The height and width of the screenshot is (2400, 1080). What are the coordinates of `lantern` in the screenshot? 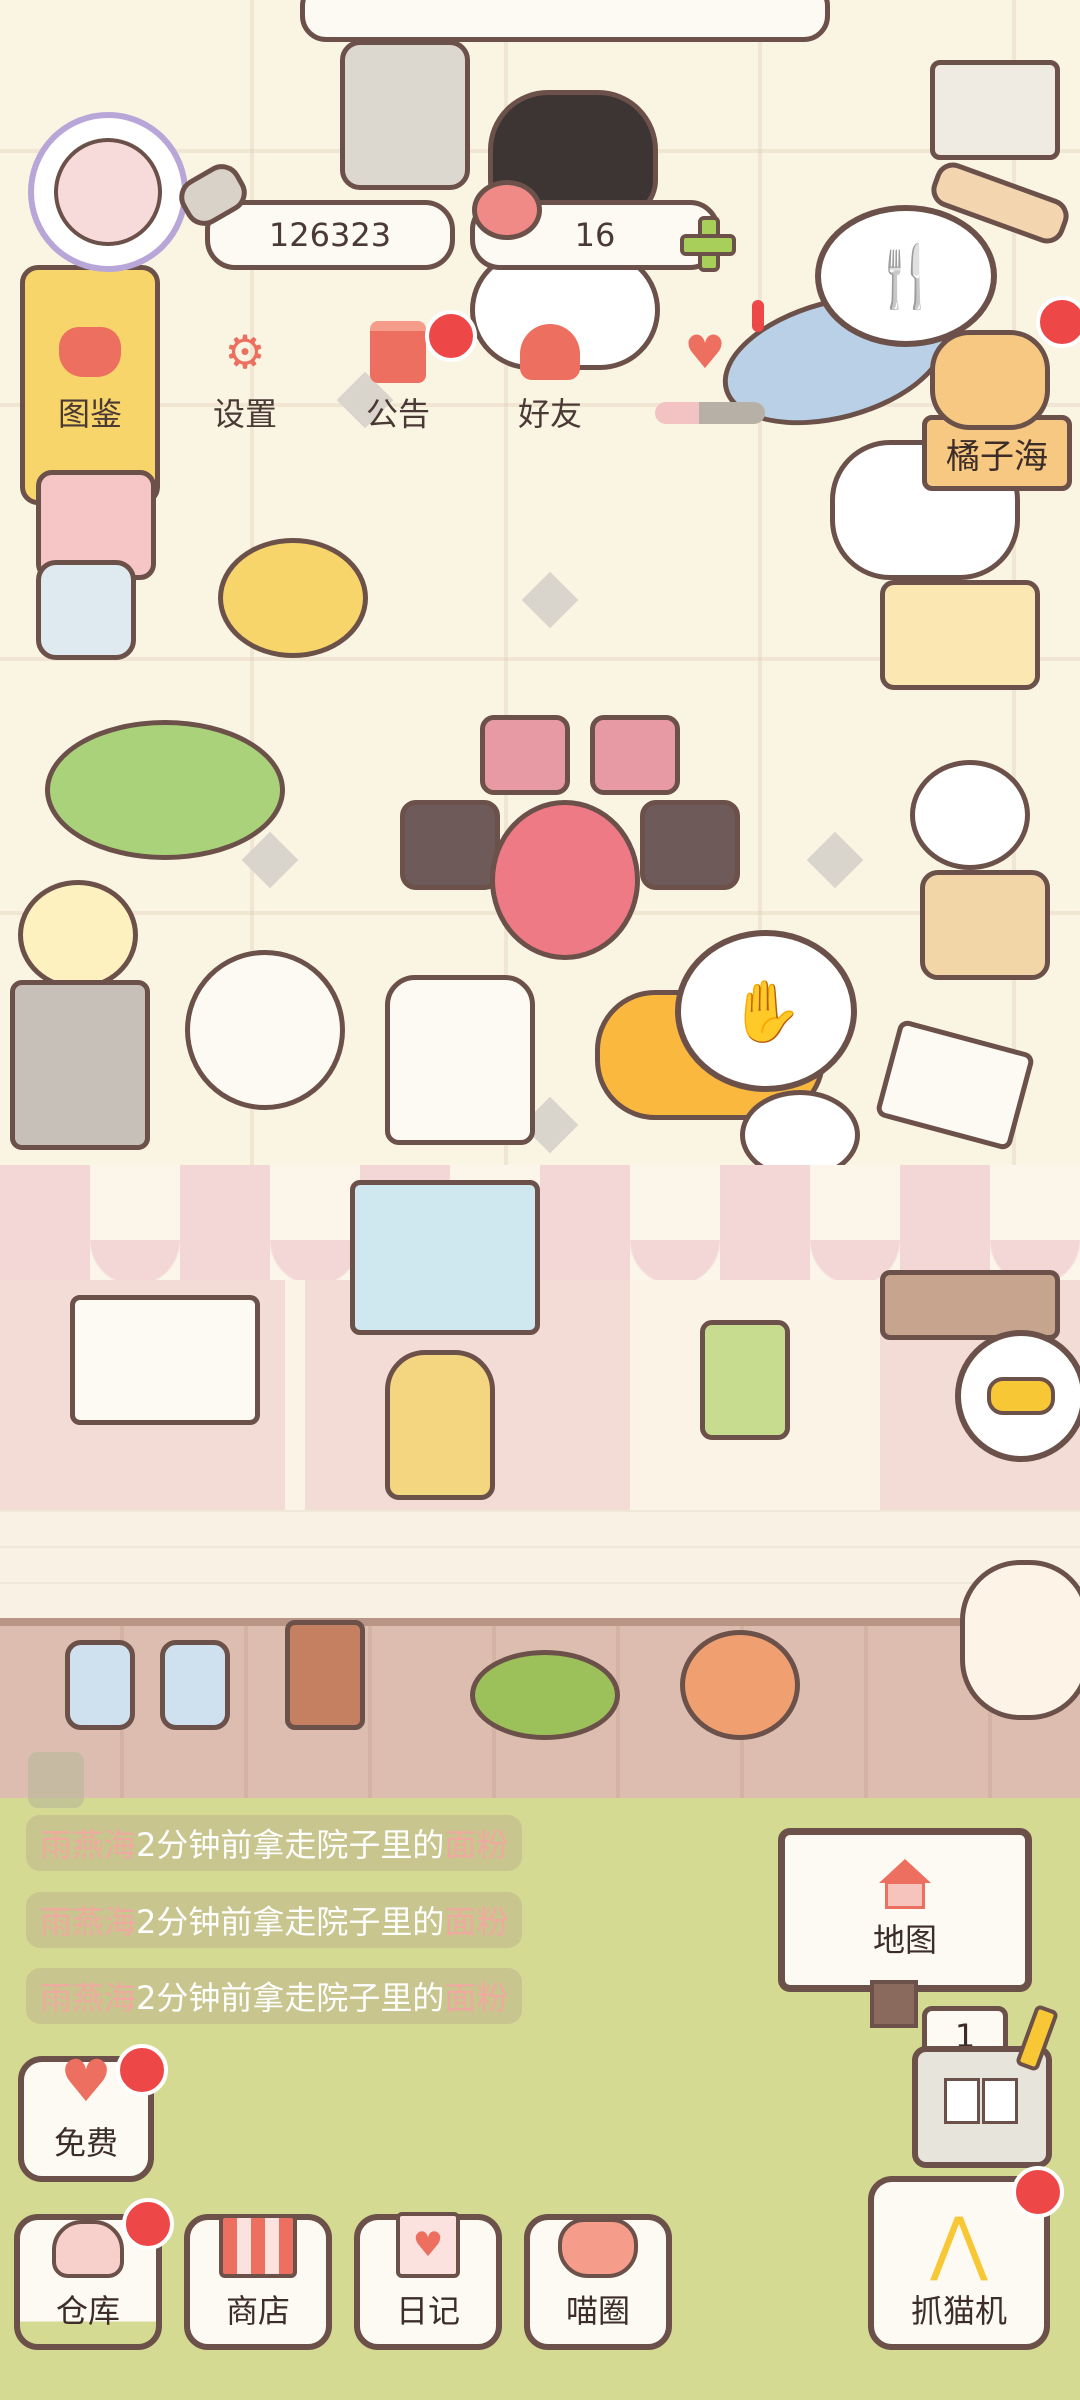 It's located at (440, 1425).